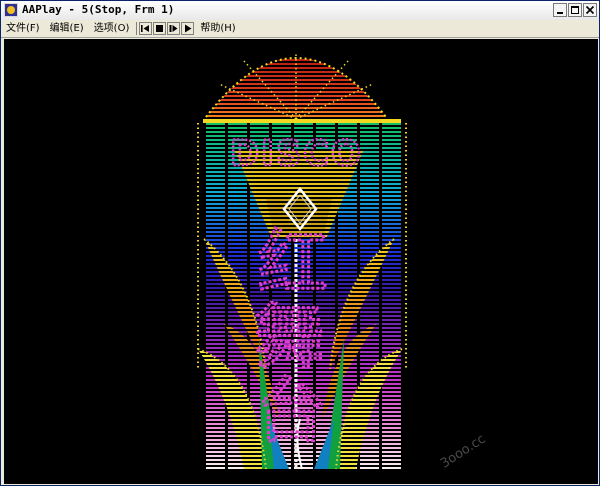 The image size is (600, 486). I want to click on play-button, so click(188, 28).